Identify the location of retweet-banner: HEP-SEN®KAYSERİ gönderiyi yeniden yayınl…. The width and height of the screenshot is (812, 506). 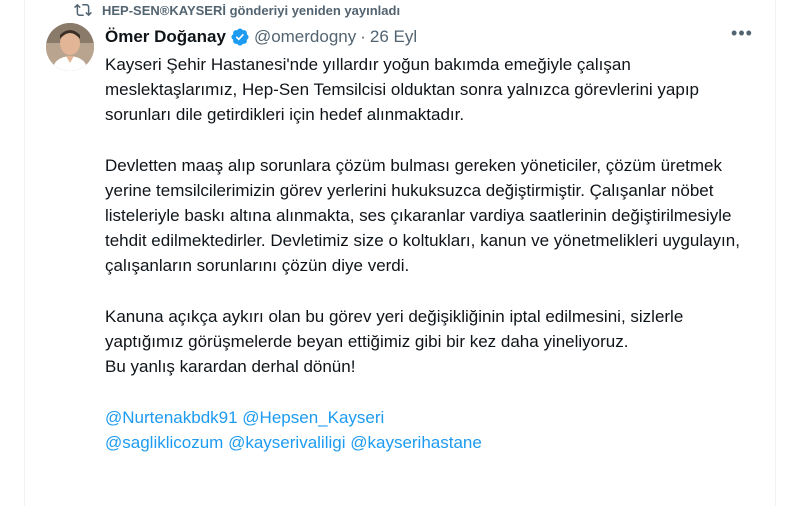
(237, 10).